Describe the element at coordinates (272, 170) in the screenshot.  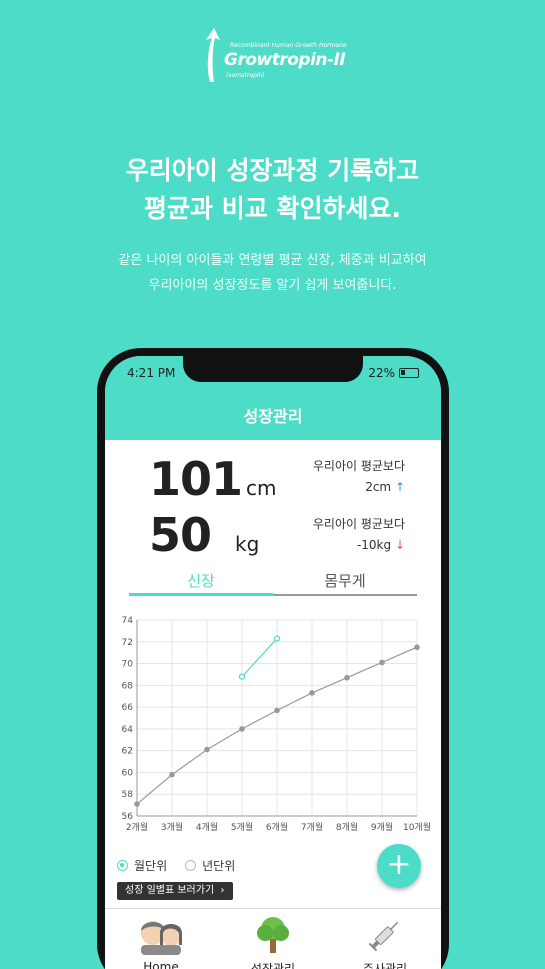
I see `headline-line-1: 우리아이 성장과정 기록하고` at that location.